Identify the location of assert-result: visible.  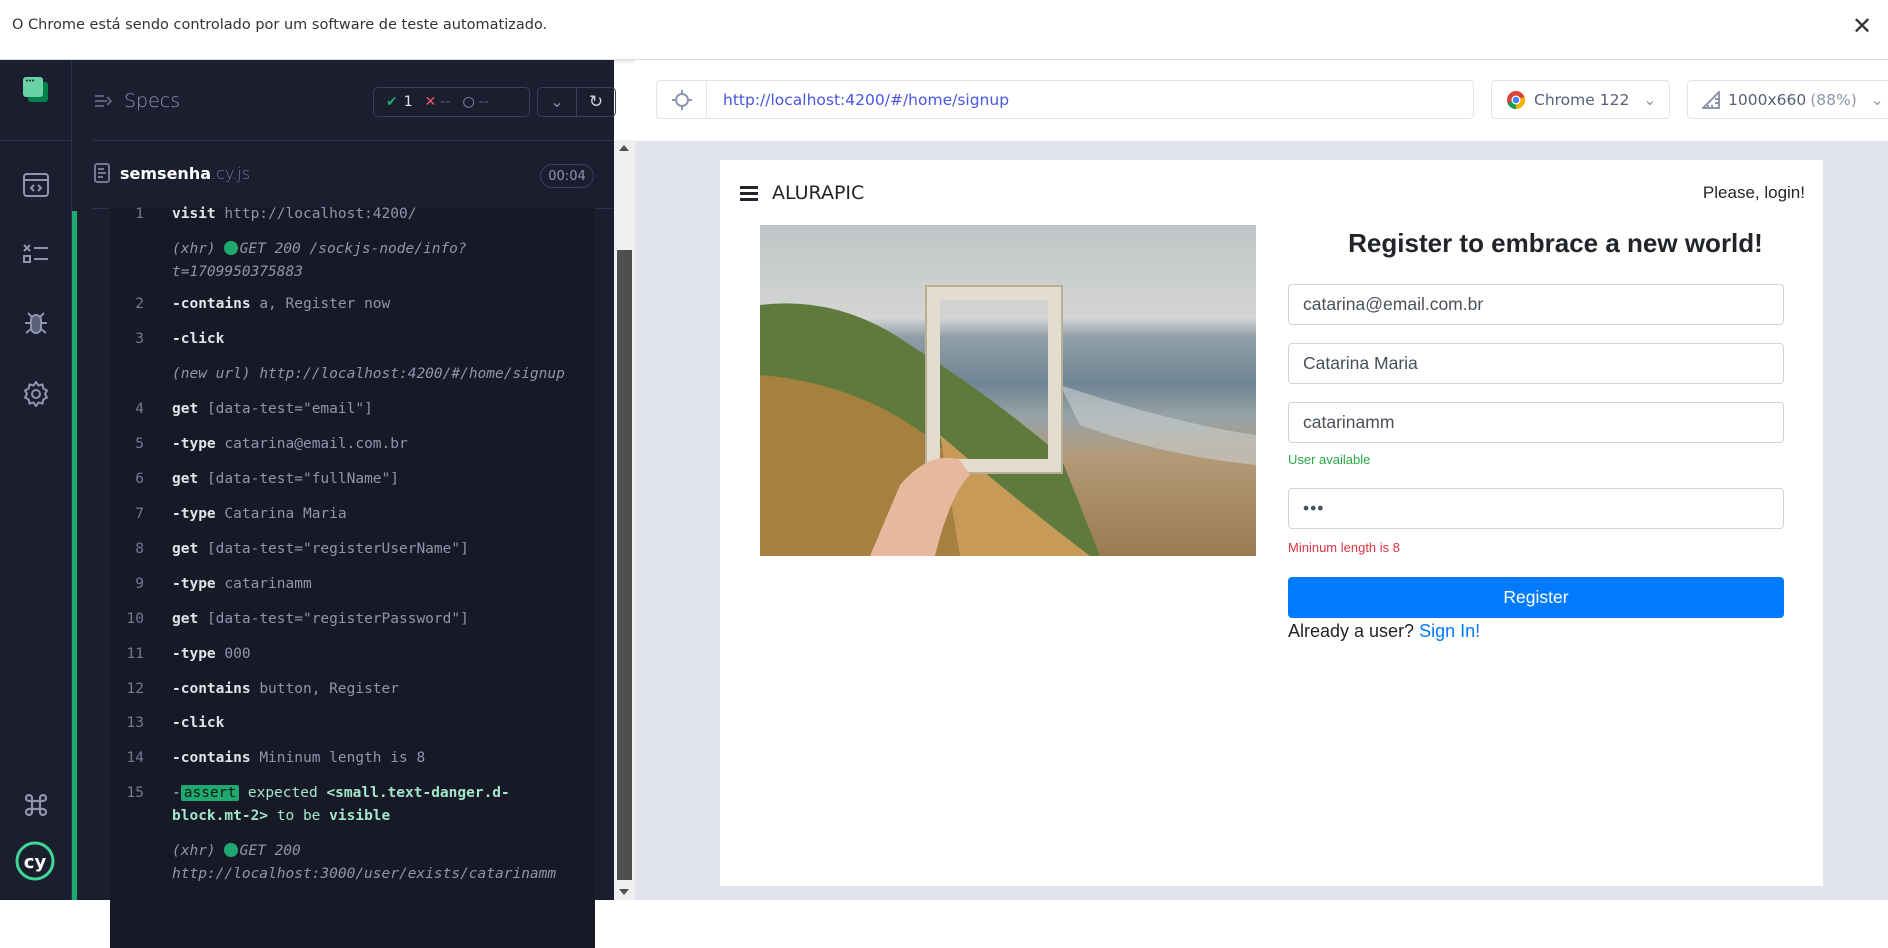
(360, 816).